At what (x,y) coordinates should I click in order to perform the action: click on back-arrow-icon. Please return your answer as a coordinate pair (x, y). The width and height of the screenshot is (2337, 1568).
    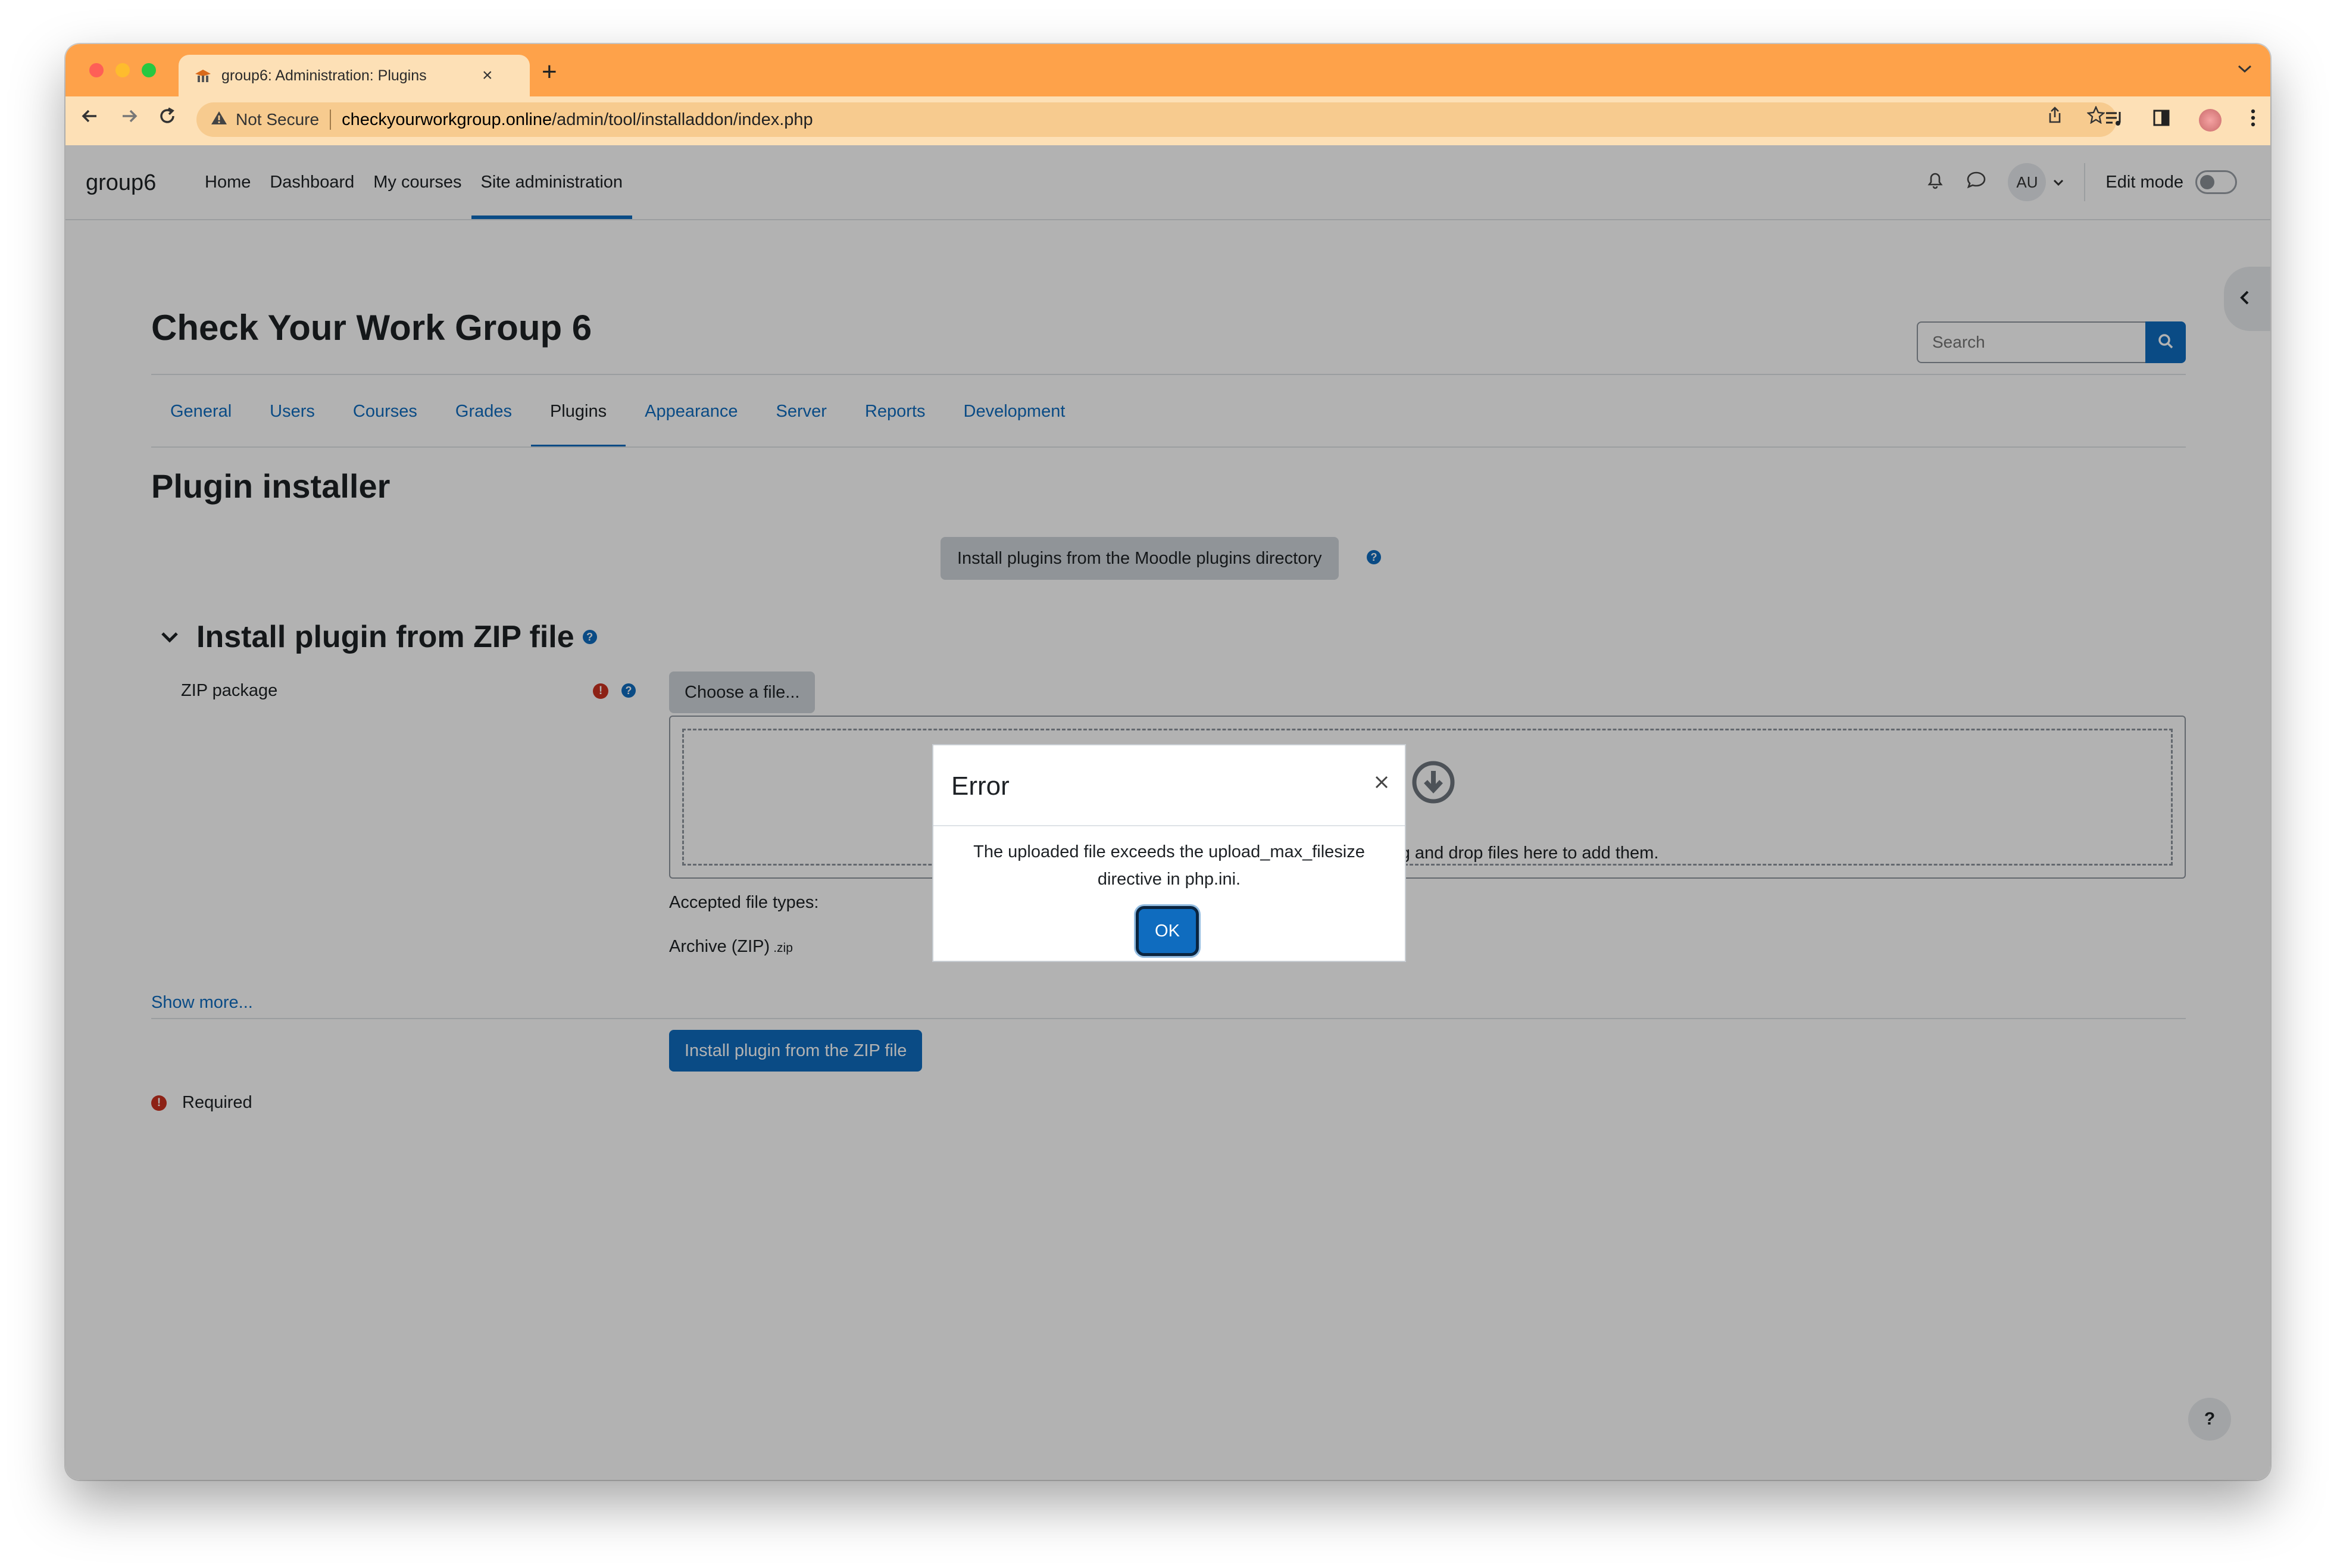
    Looking at the image, I should click on (90, 119).